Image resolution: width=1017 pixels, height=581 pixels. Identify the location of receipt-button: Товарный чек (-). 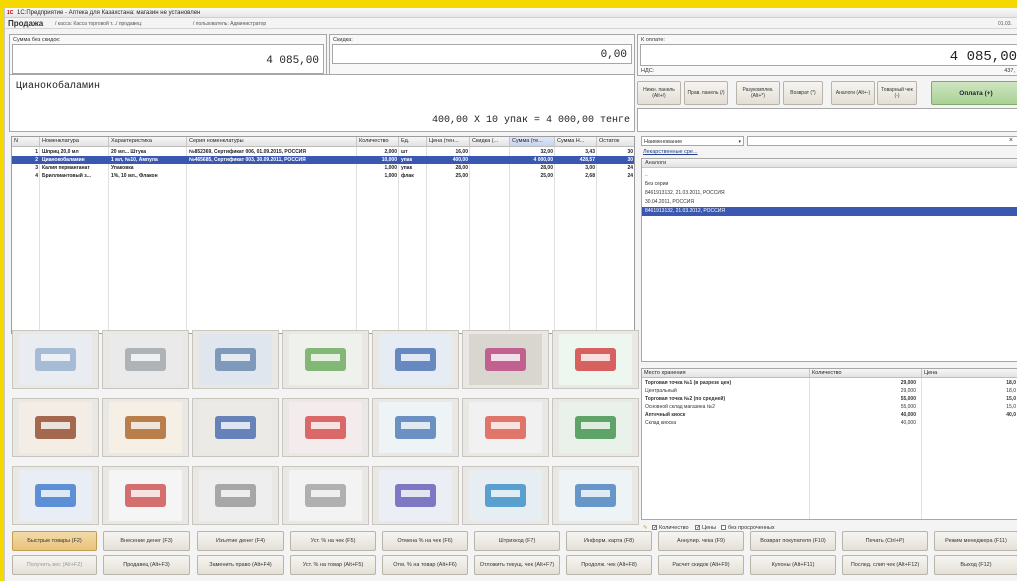
(897, 93).